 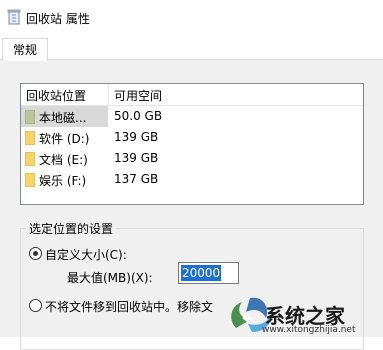 What do you see at coordinates (138, 95) in the screenshot?
I see `column-header-free-space: 可用空间` at bounding box center [138, 95].